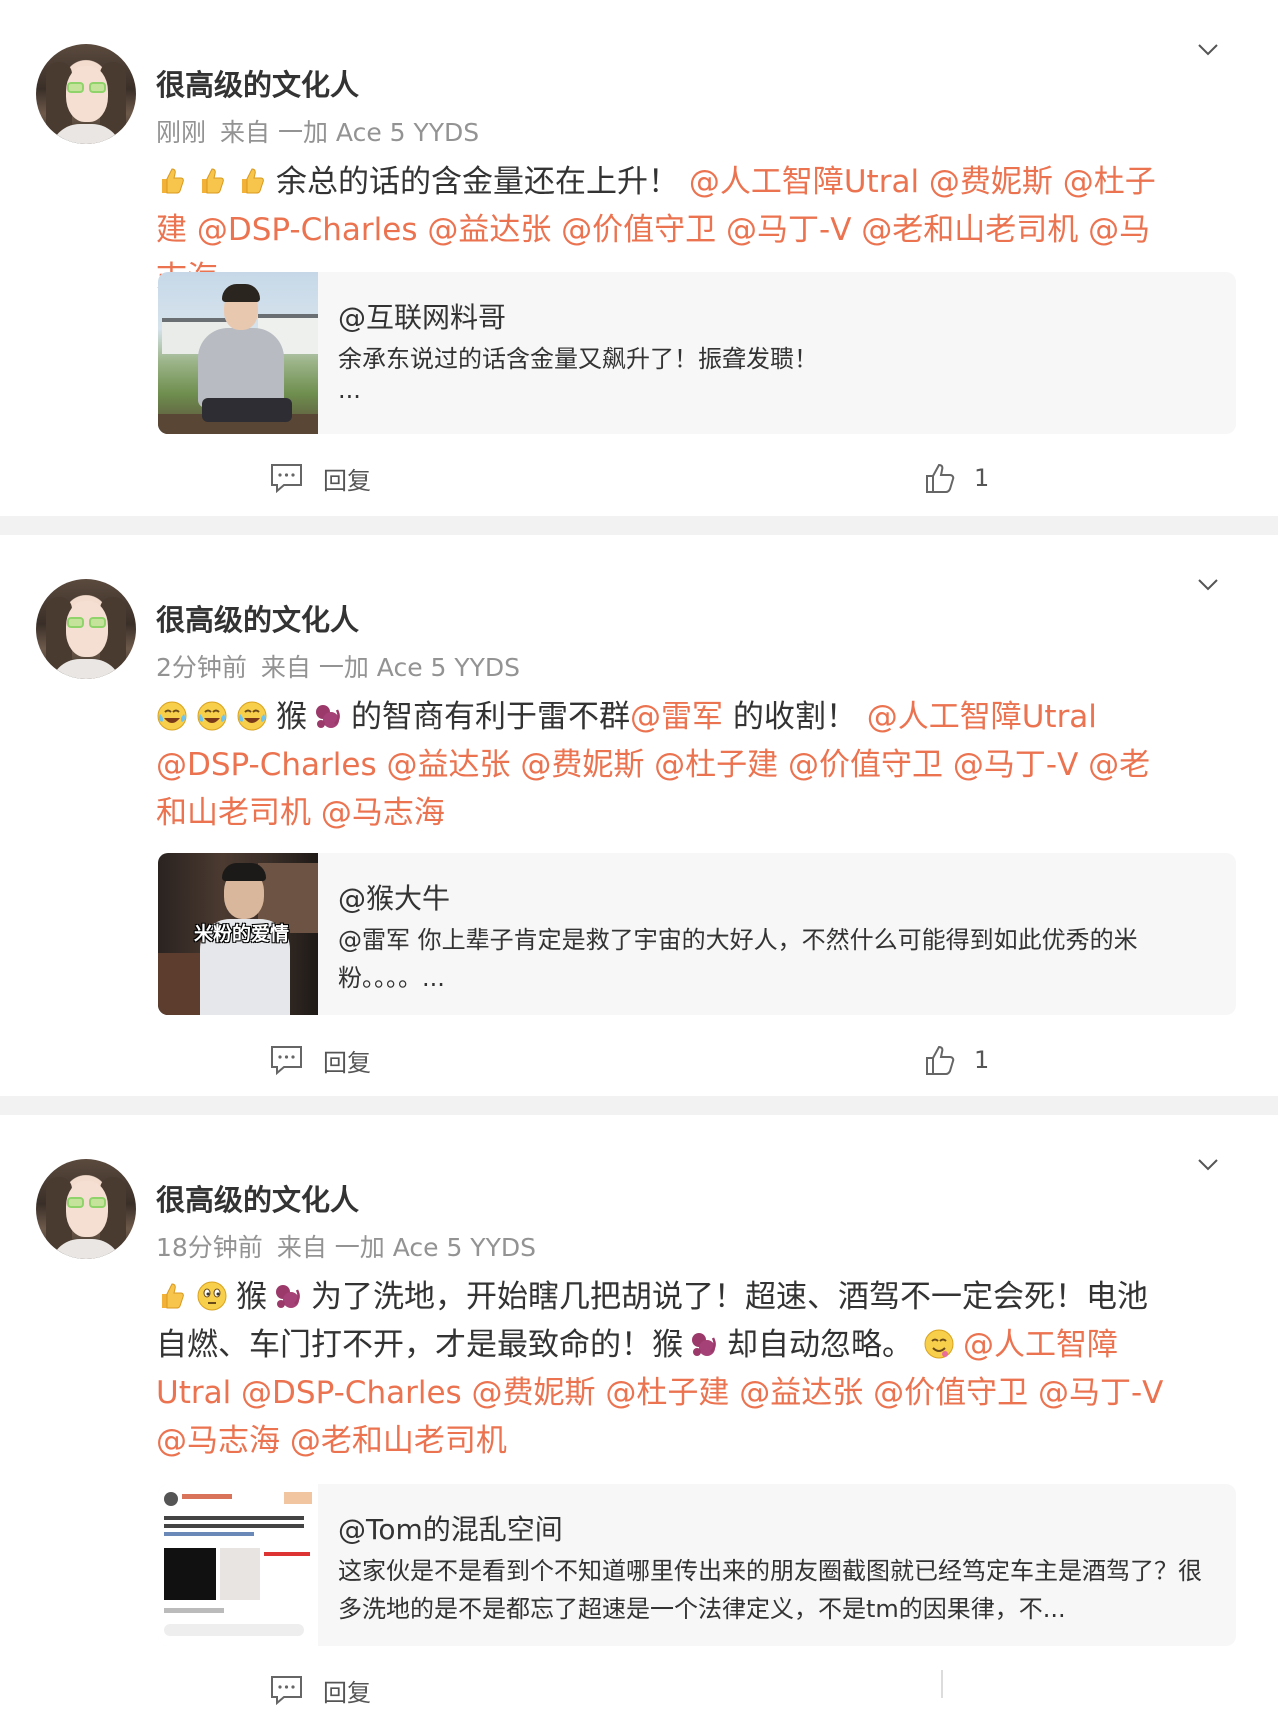 This screenshot has height=1726, width=1278. What do you see at coordinates (820, 1345) in the screenshot?
I see `comment-body: 却自动忽略。` at bounding box center [820, 1345].